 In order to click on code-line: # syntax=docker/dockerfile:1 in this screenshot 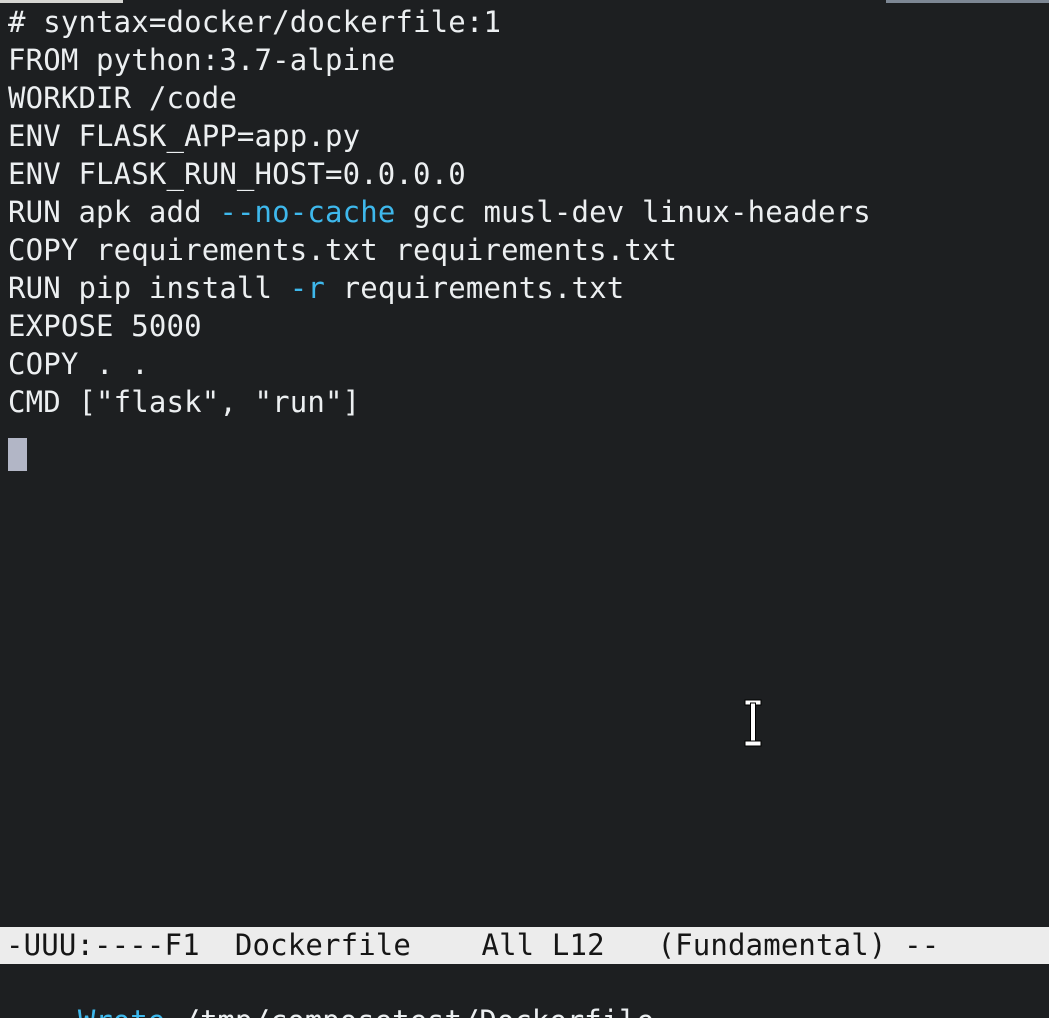, I will do `click(524, 22)`.